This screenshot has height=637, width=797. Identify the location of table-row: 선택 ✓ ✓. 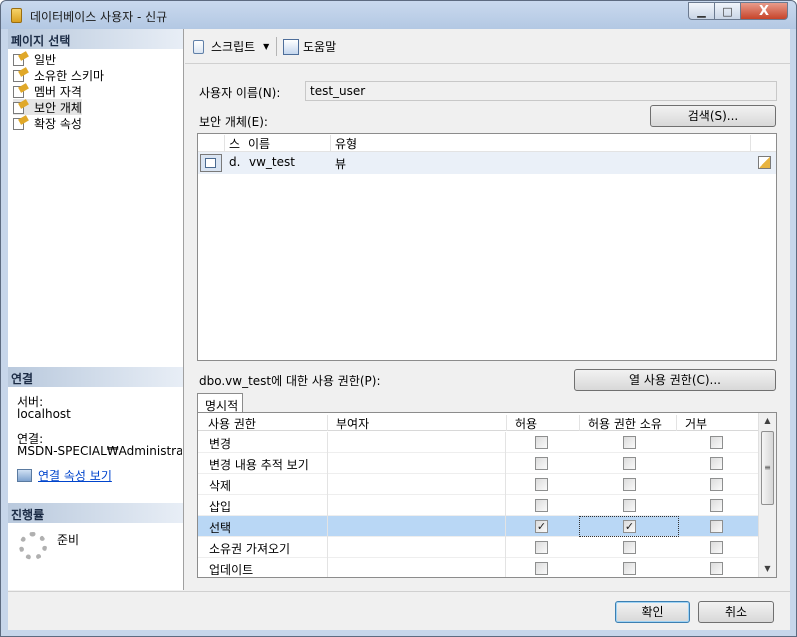
(478, 526).